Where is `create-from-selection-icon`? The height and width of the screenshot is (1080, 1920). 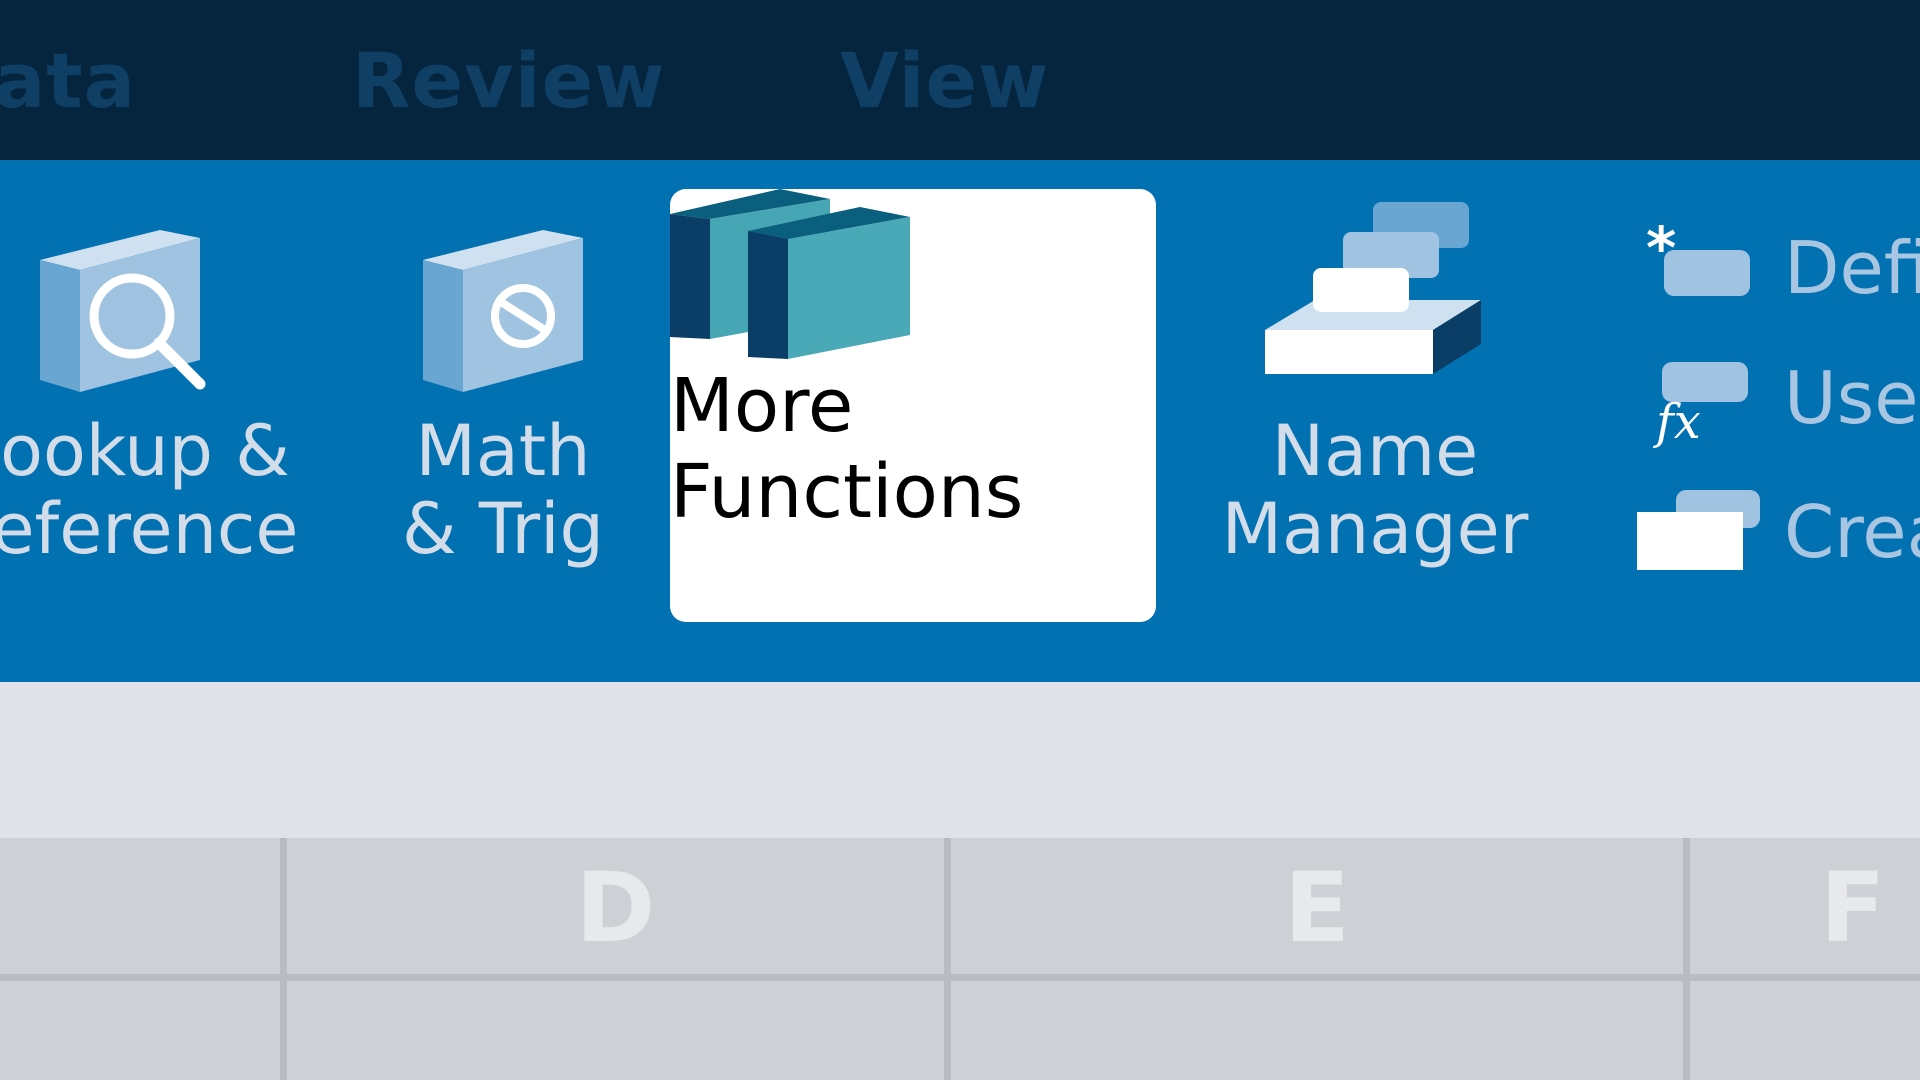
create-from-selection-icon is located at coordinates (1698, 530).